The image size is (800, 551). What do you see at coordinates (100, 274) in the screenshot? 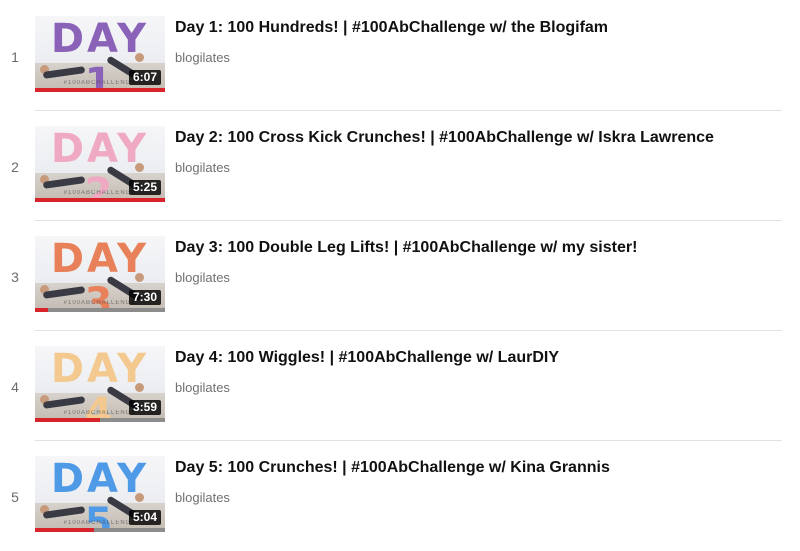
I see `video-thumbnail: DAY 3 #100ABCHALLENGE 7:30` at bounding box center [100, 274].